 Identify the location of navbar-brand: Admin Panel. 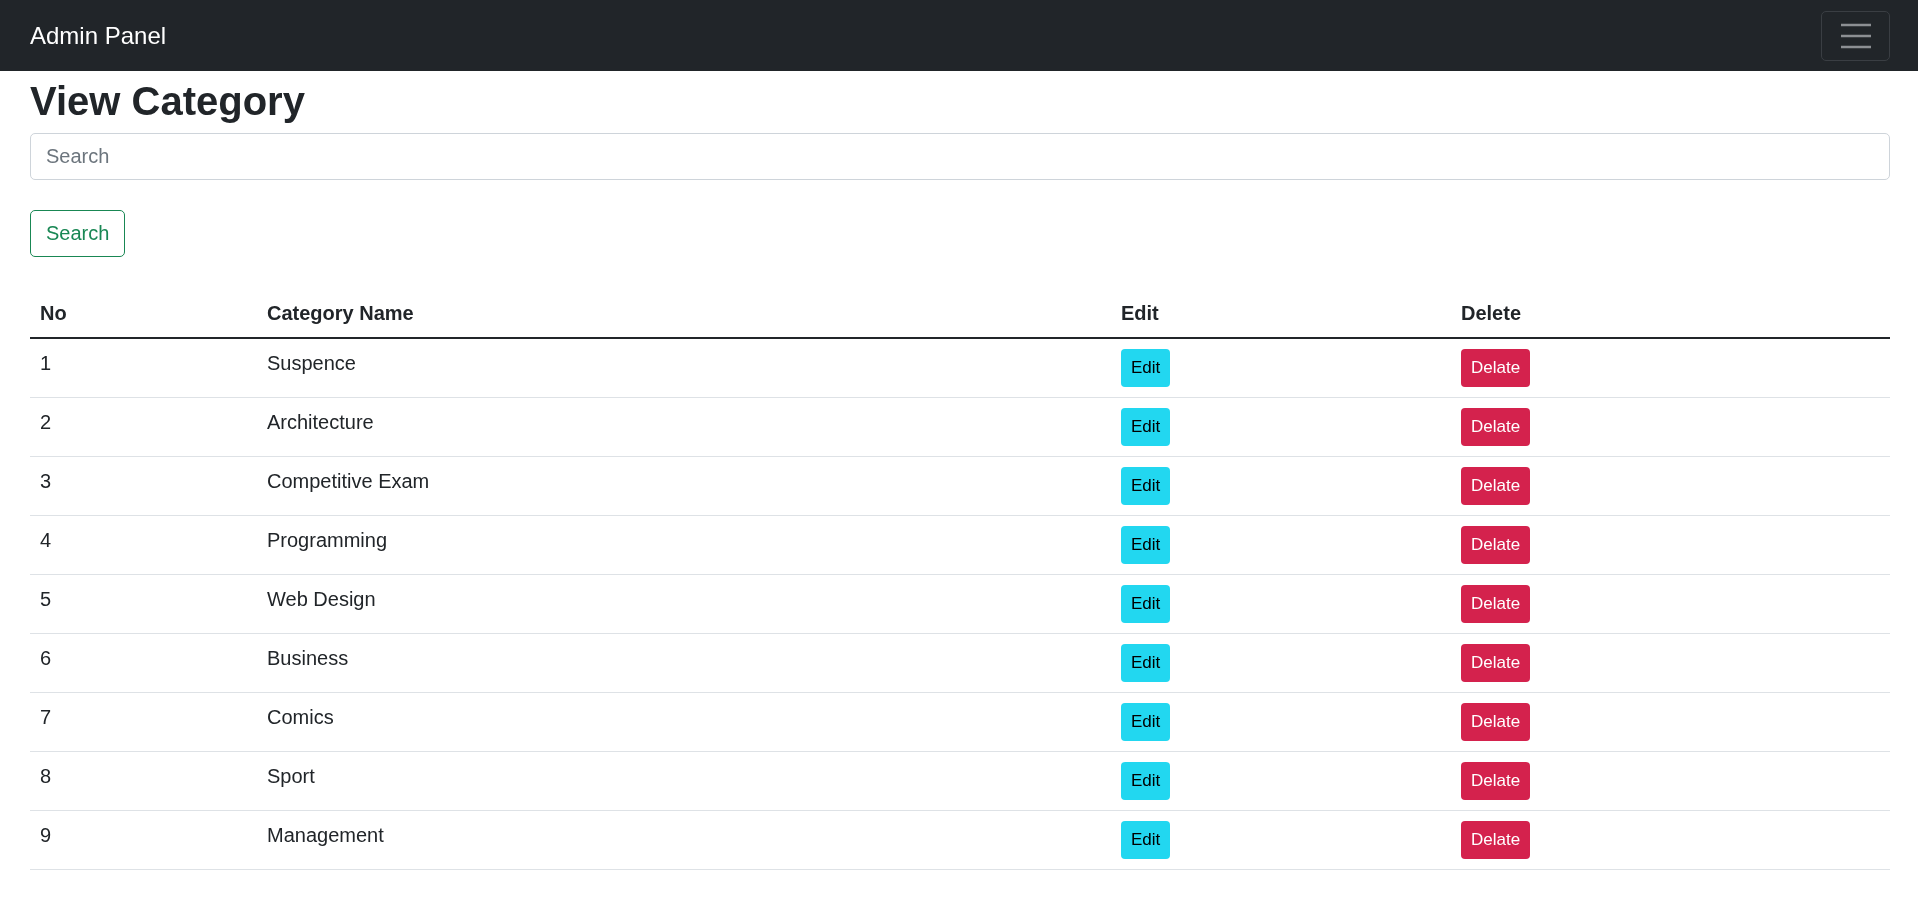
(98, 35).